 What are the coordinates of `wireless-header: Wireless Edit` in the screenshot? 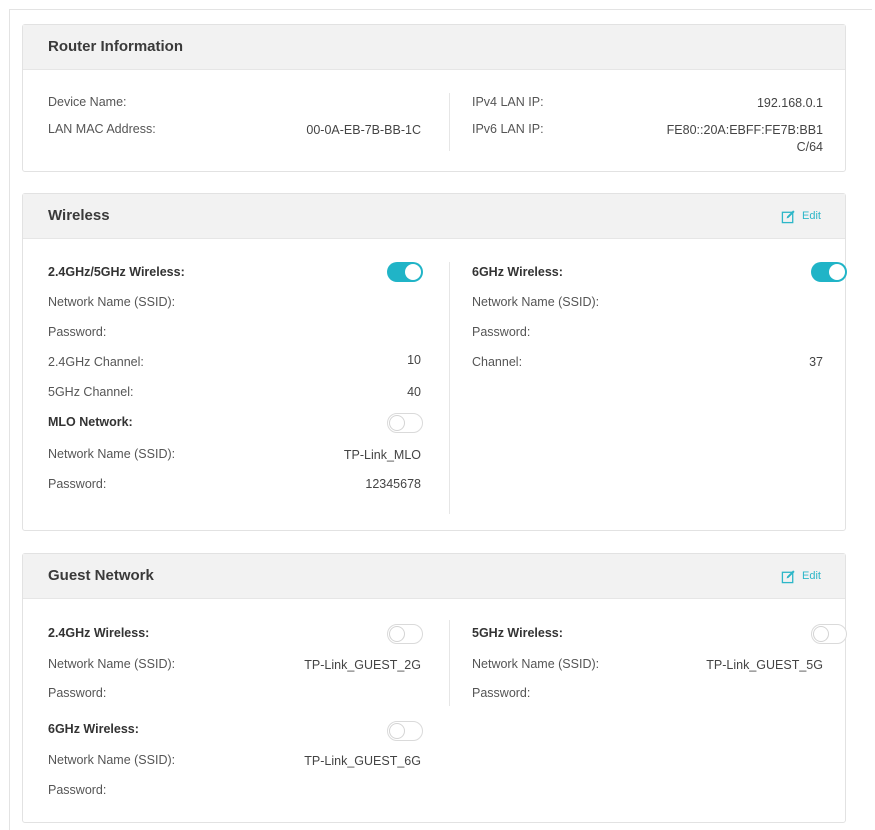 It's located at (434, 216).